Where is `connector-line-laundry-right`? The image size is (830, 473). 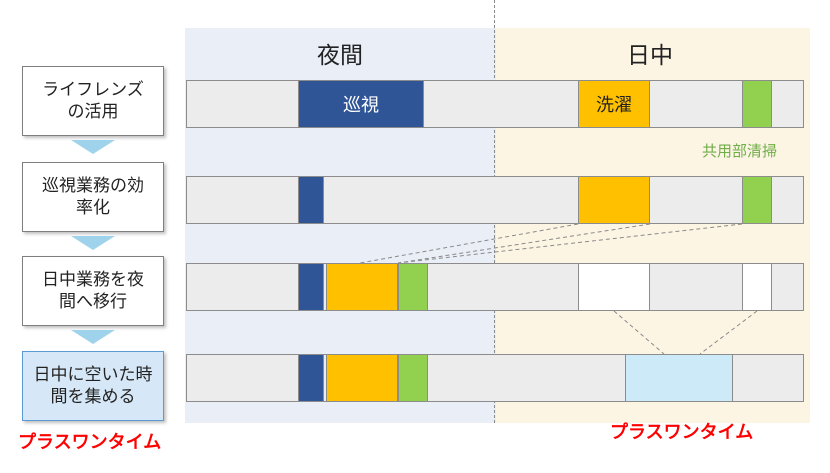 connector-line-laundry-right is located at coordinates (524, 243).